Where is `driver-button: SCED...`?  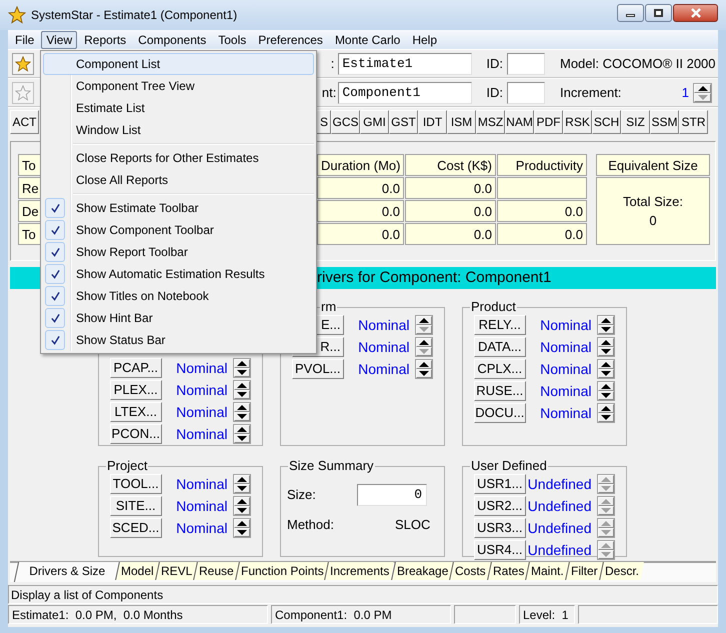 driver-button: SCED... is located at coordinates (136, 528).